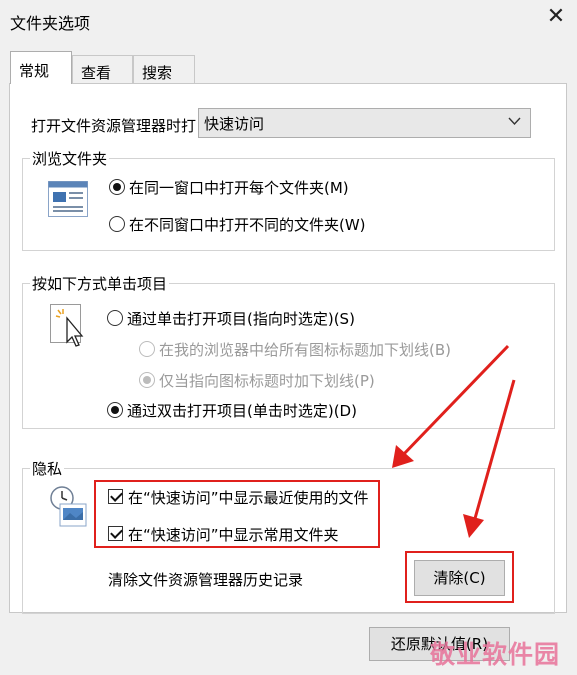 This screenshot has height=675, width=577. I want to click on annotation-box-checkboxes, so click(237, 514).